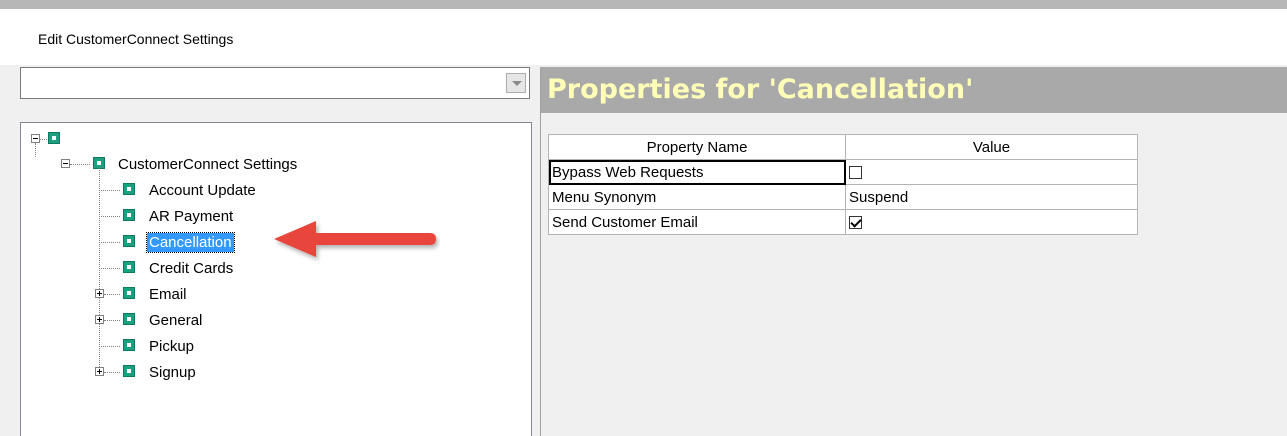 This screenshot has width=1287, height=436. What do you see at coordinates (760, 89) in the screenshot?
I see `properties-title: Properties for 'Cancellation'` at bounding box center [760, 89].